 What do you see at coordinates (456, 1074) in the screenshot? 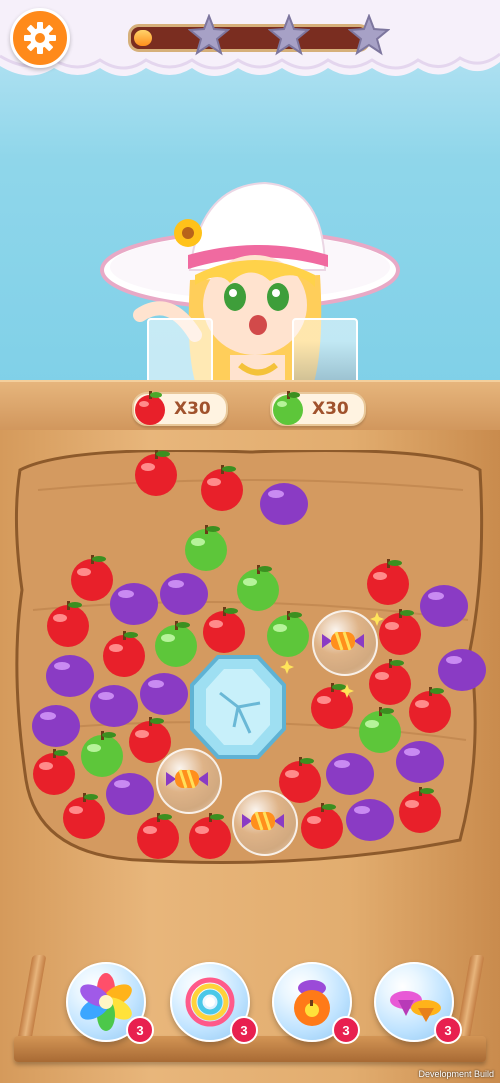
I see `development-build-label: Development Build` at bounding box center [456, 1074].